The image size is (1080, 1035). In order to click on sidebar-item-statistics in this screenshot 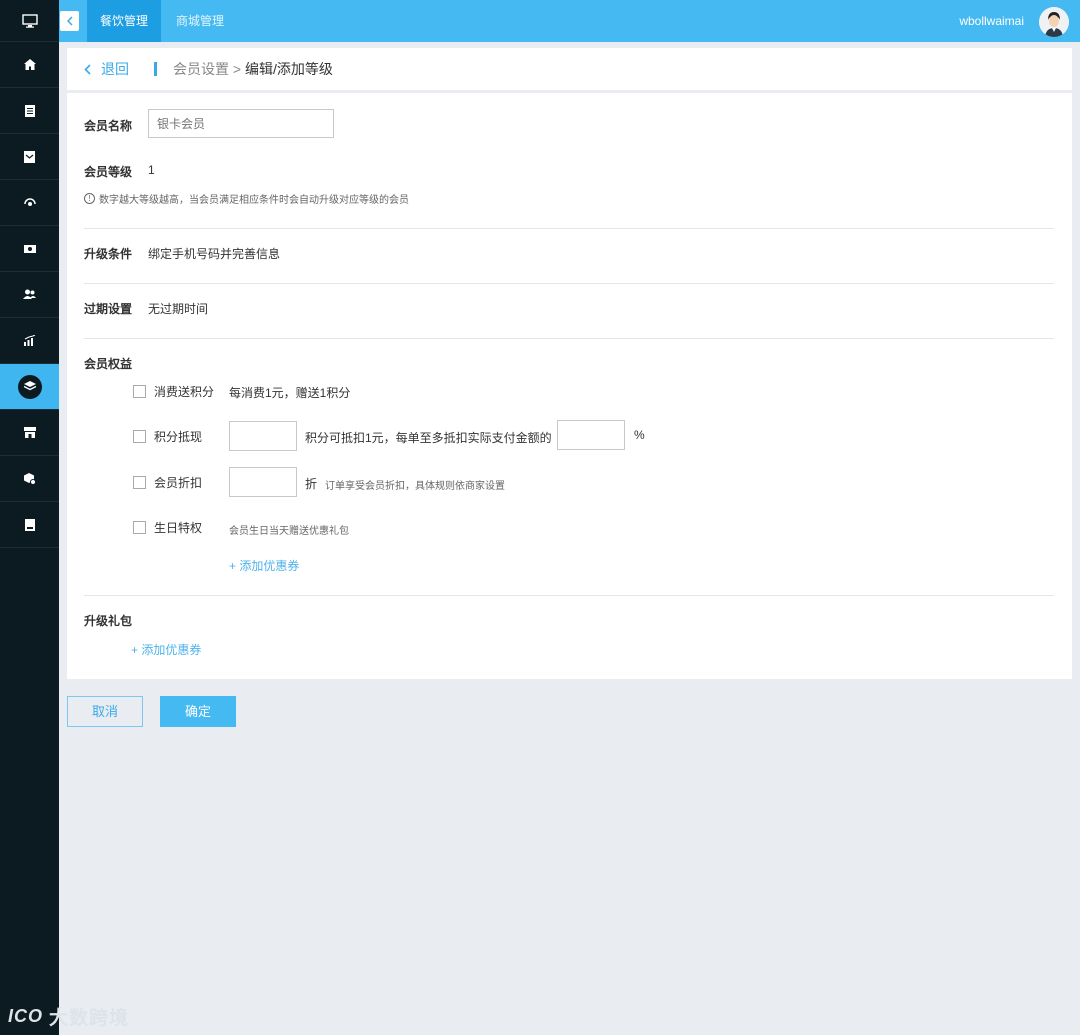, I will do `click(29, 341)`.